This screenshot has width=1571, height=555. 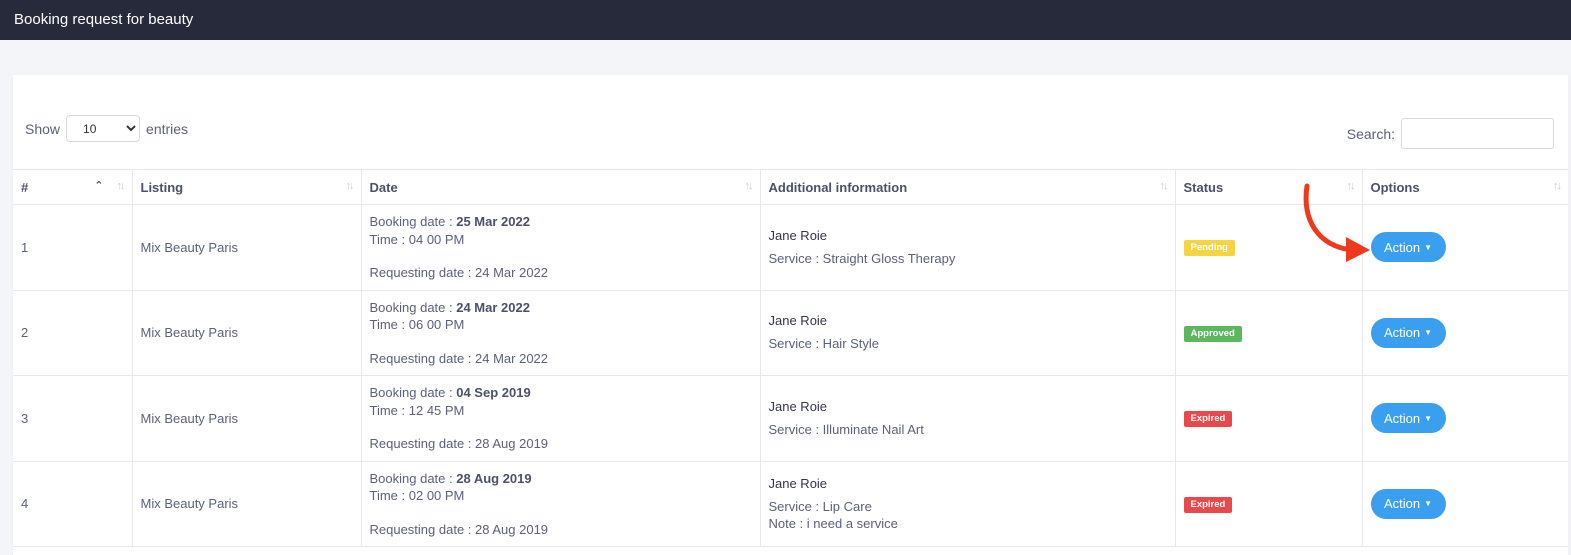 What do you see at coordinates (417, 324) in the screenshot?
I see `booking-time: Time : 06 00 PM` at bounding box center [417, 324].